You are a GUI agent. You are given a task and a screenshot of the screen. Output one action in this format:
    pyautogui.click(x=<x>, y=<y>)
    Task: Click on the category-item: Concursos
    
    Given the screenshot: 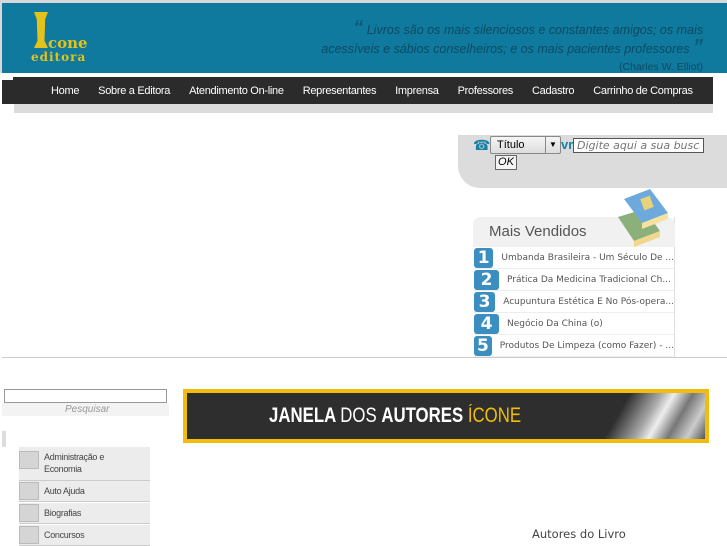 What is the action you would take?
    pyautogui.click(x=84, y=535)
    